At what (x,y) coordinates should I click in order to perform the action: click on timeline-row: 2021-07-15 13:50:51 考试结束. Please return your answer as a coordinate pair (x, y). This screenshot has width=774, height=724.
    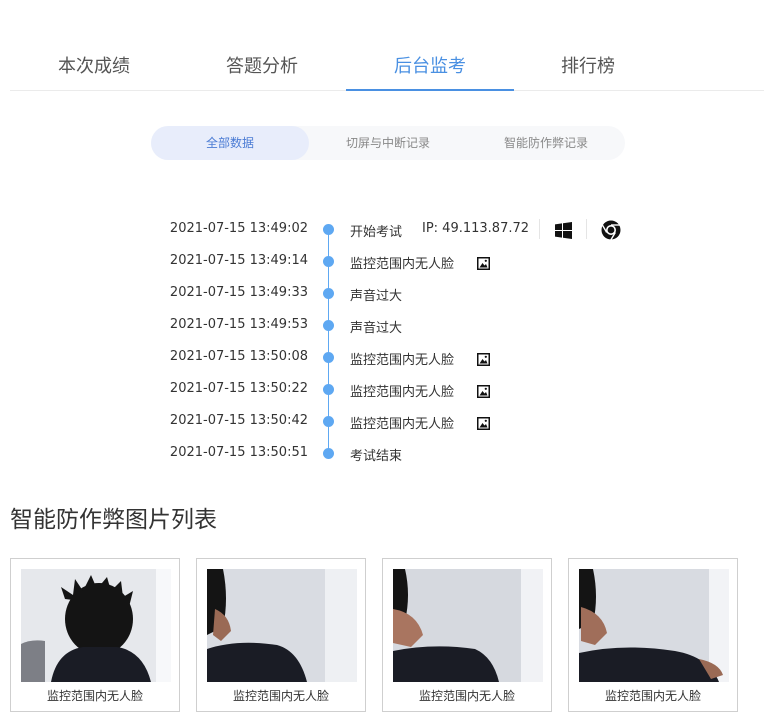
    Looking at the image, I should click on (387, 454).